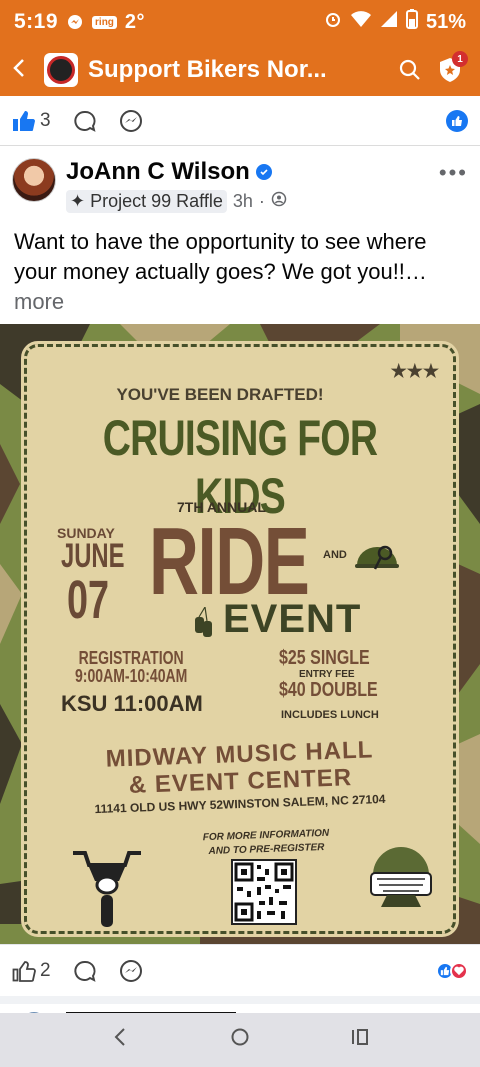 The height and width of the screenshot is (1067, 480). Describe the element at coordinates (457, 120) in the screenshot. I see `like-reaction-icon` at that location.